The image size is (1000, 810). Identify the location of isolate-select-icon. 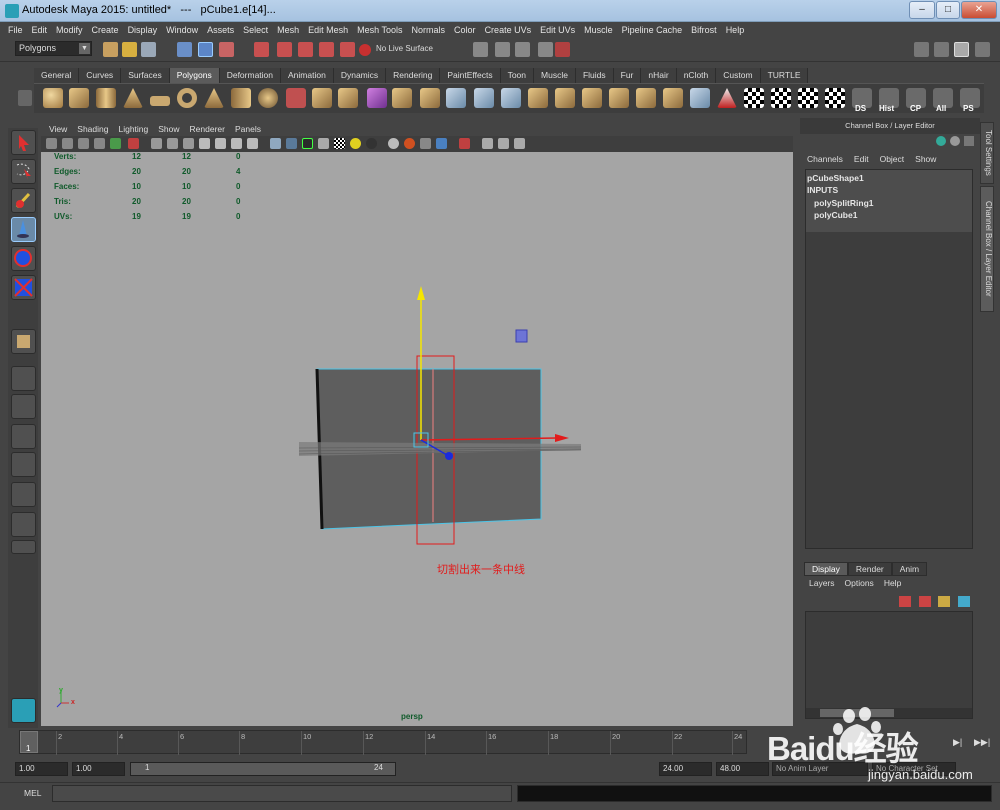
(464, 143).